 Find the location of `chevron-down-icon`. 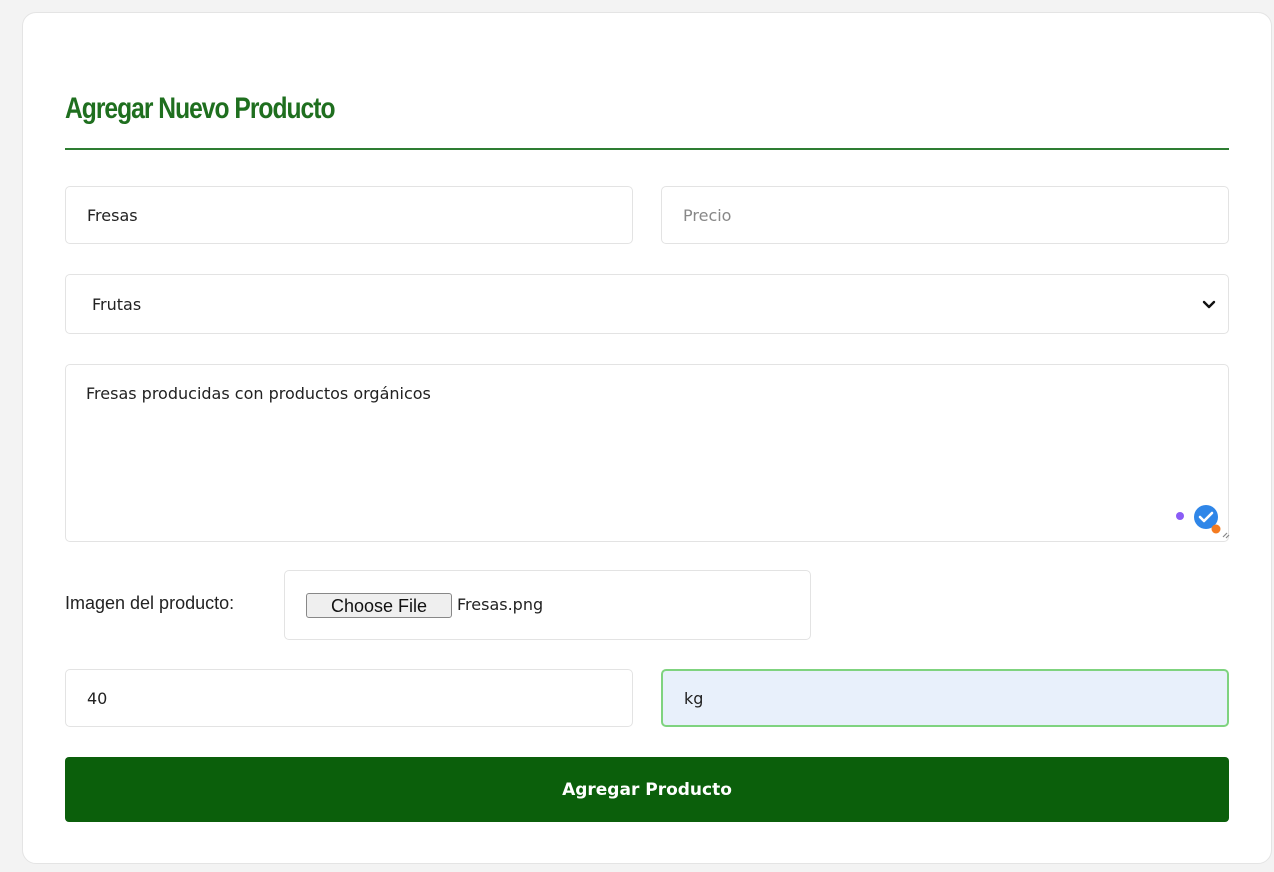

chevron-down-icon is located at coordinates (1209, 304).